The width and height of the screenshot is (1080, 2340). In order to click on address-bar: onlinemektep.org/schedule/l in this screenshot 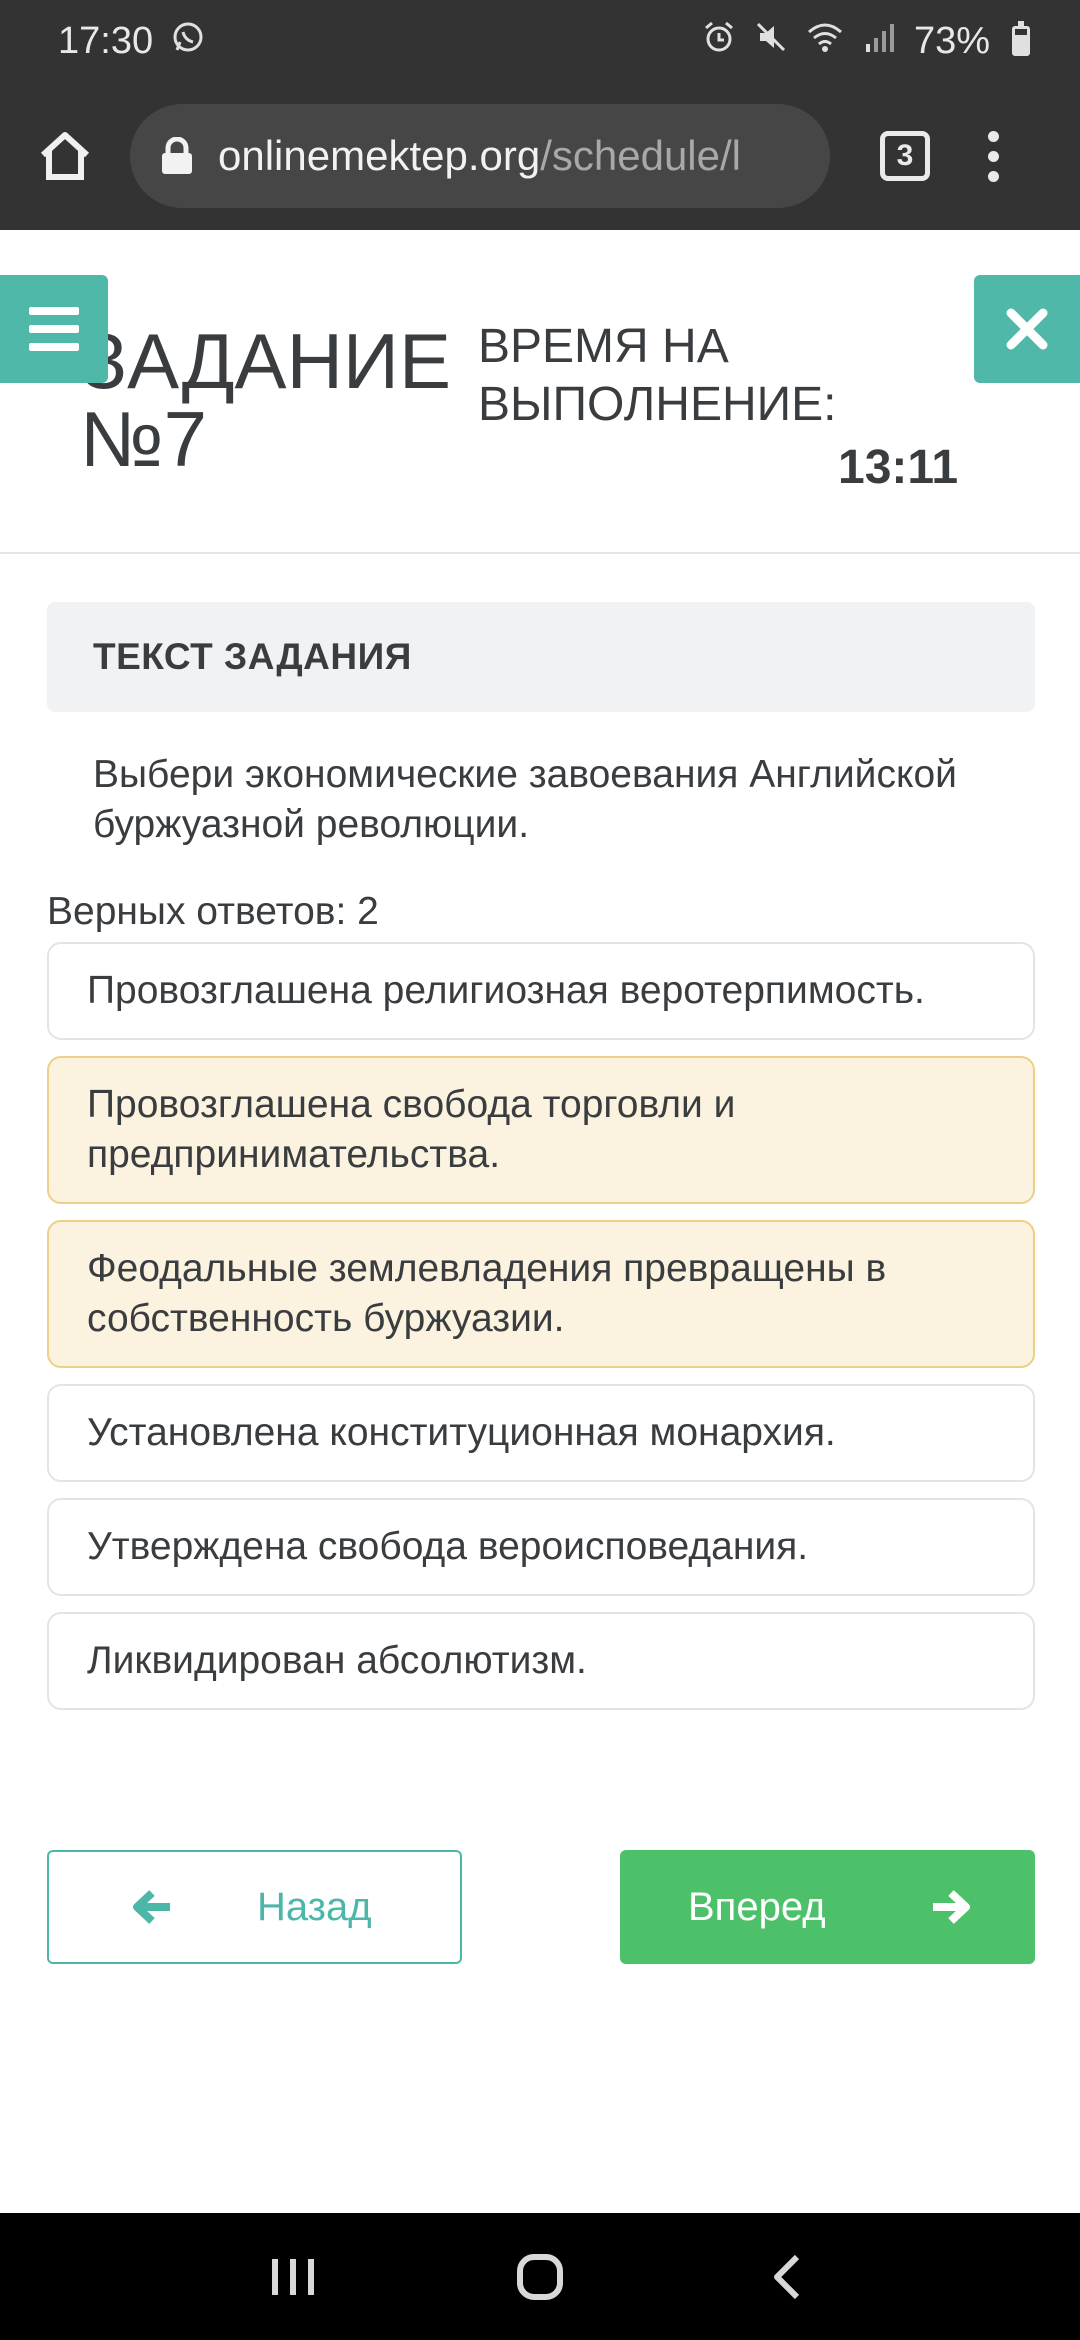, I will do `click(480, 156)`.